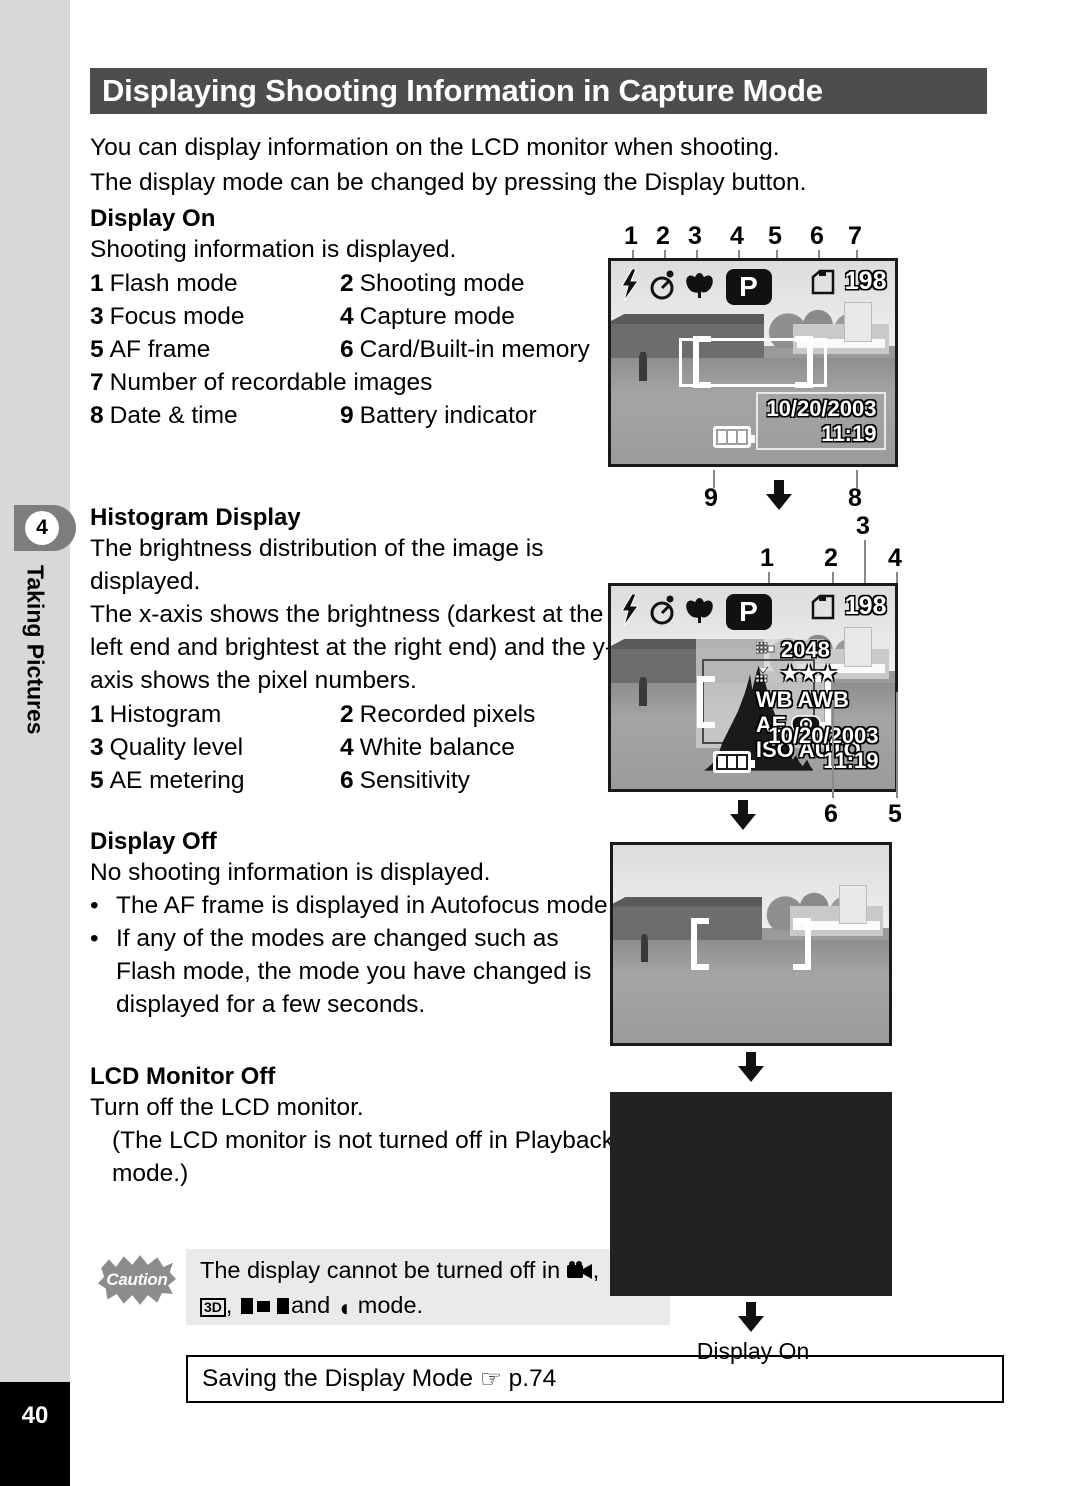  I want to click on callout-number: 3, so click(695, 236).